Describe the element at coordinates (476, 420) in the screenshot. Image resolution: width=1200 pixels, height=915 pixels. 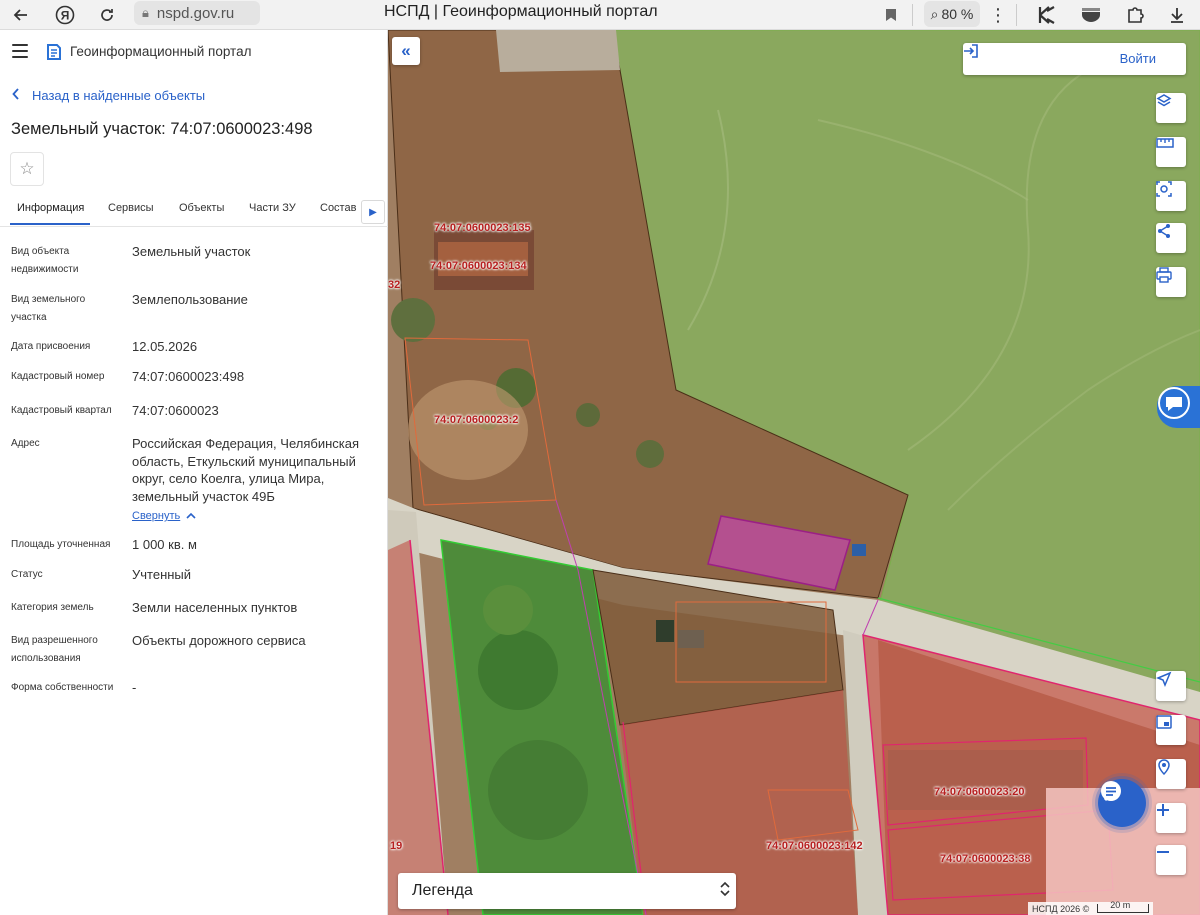
I see `parcel-label: 74:07:0600023:2` at that location.